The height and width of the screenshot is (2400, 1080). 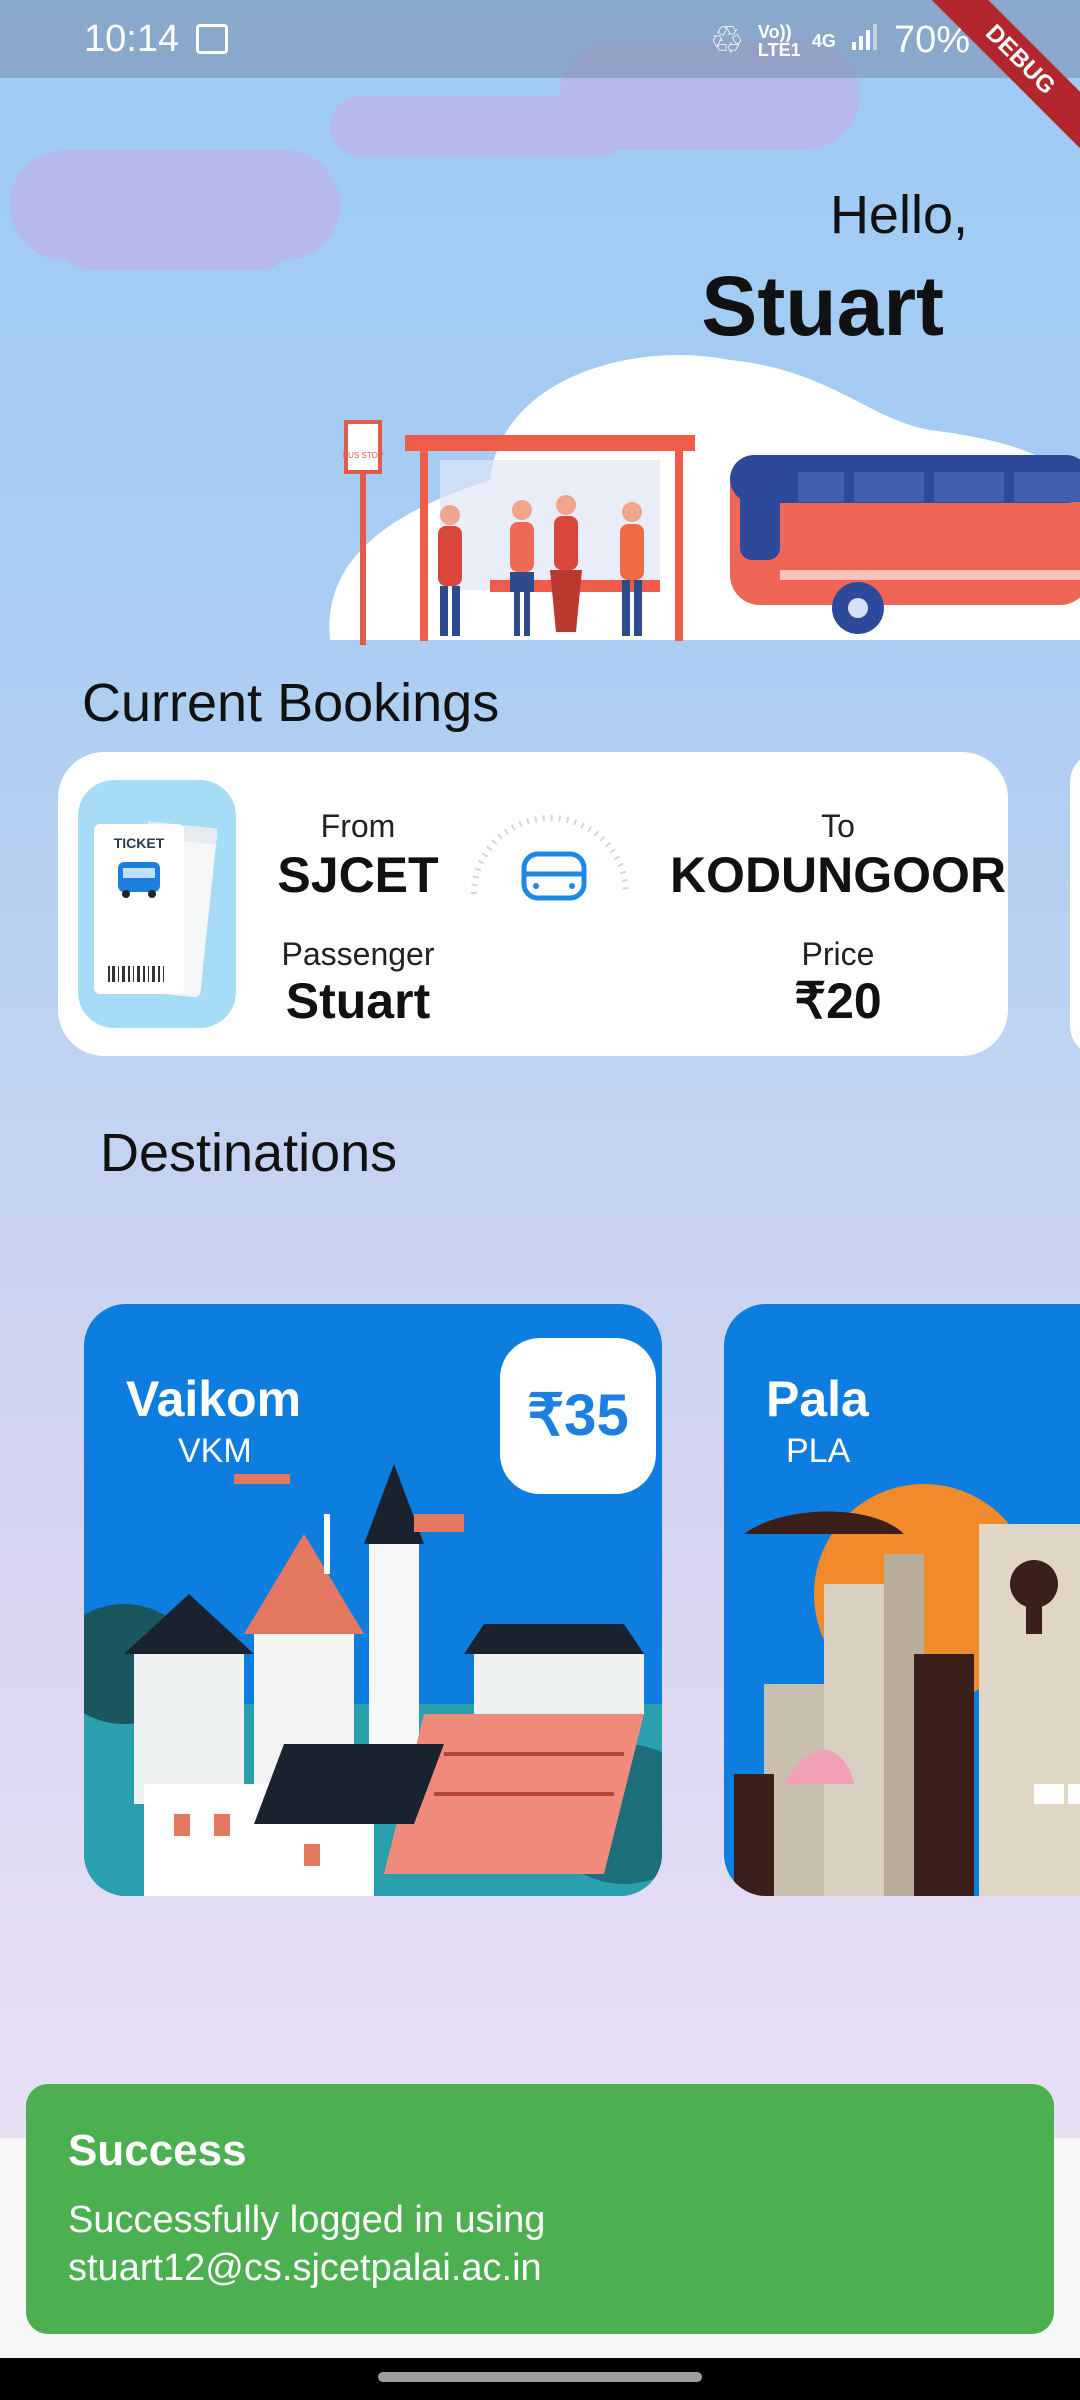 What do you see at coordinates (779, 40) in the screenshot?
I see `volte-indicator: Vo)) LTE1` at bounding box center [779, 40].